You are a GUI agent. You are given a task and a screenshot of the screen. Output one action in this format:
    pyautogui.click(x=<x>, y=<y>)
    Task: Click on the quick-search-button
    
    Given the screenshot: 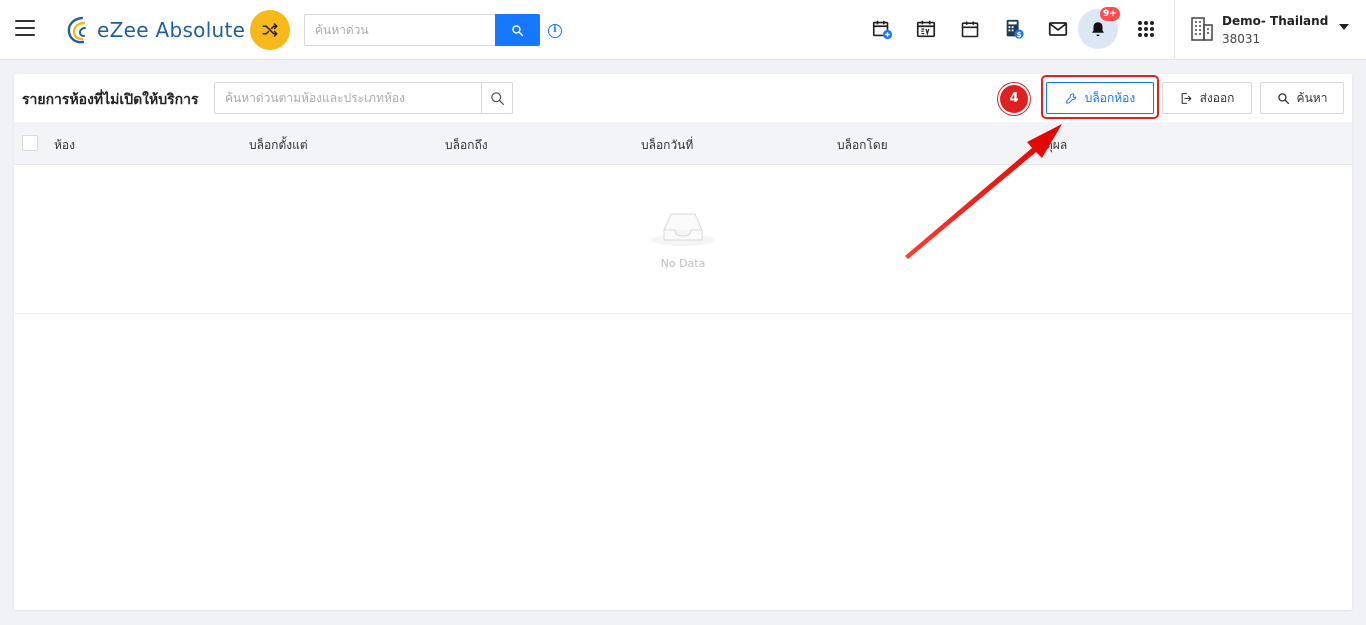 What is the action you would take?
    pyautogui.click(x=517, y=30)
    